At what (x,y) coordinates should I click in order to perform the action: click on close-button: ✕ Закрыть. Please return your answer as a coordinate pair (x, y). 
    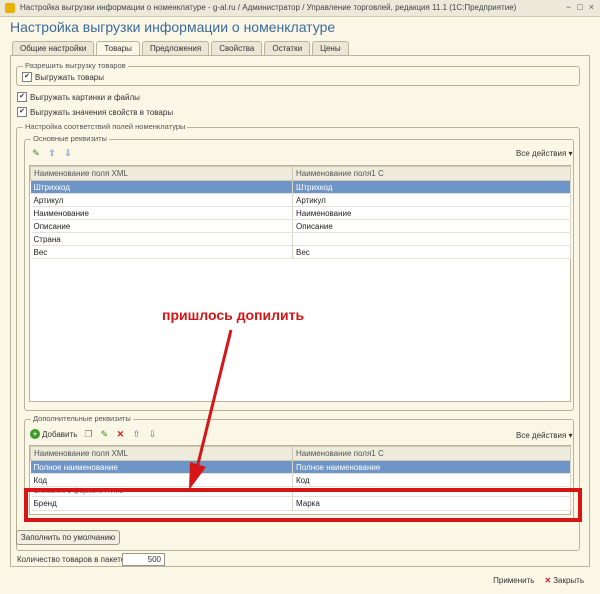
    Looking at the image, I should click on (564, 580).